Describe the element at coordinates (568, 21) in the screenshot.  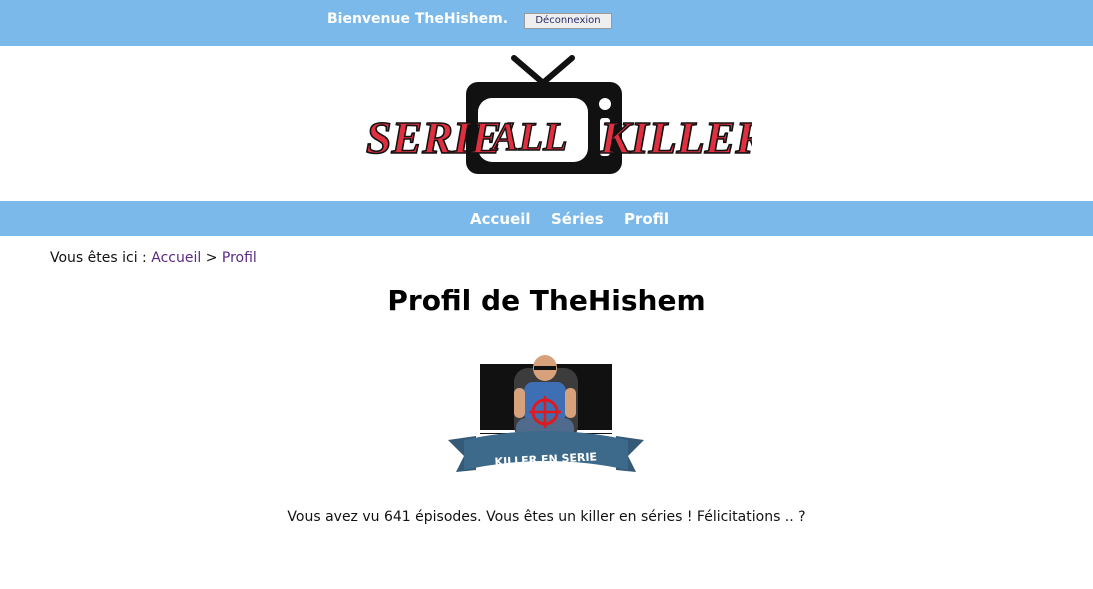
I see `logout-button: Déconnexion` at that location.